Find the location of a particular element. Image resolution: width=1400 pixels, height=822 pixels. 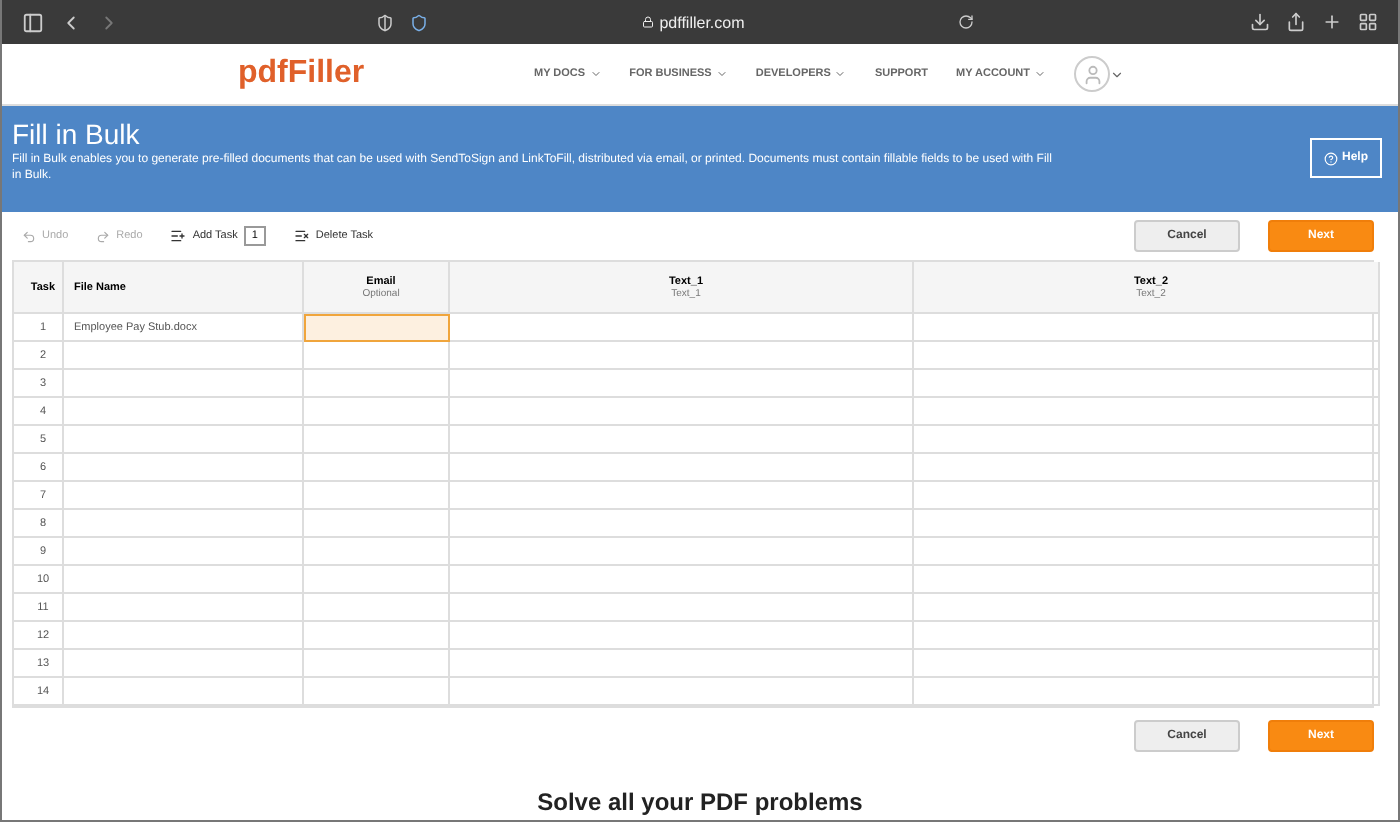

help-icon is located at coordinates (1331, 158).